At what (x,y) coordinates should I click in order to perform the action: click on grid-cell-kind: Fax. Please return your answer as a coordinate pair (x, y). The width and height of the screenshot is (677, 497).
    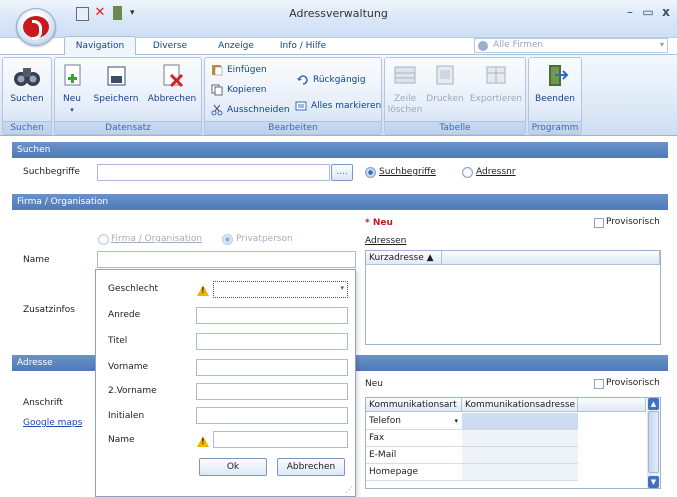
    Looking at the image, I should click on (414, 438).